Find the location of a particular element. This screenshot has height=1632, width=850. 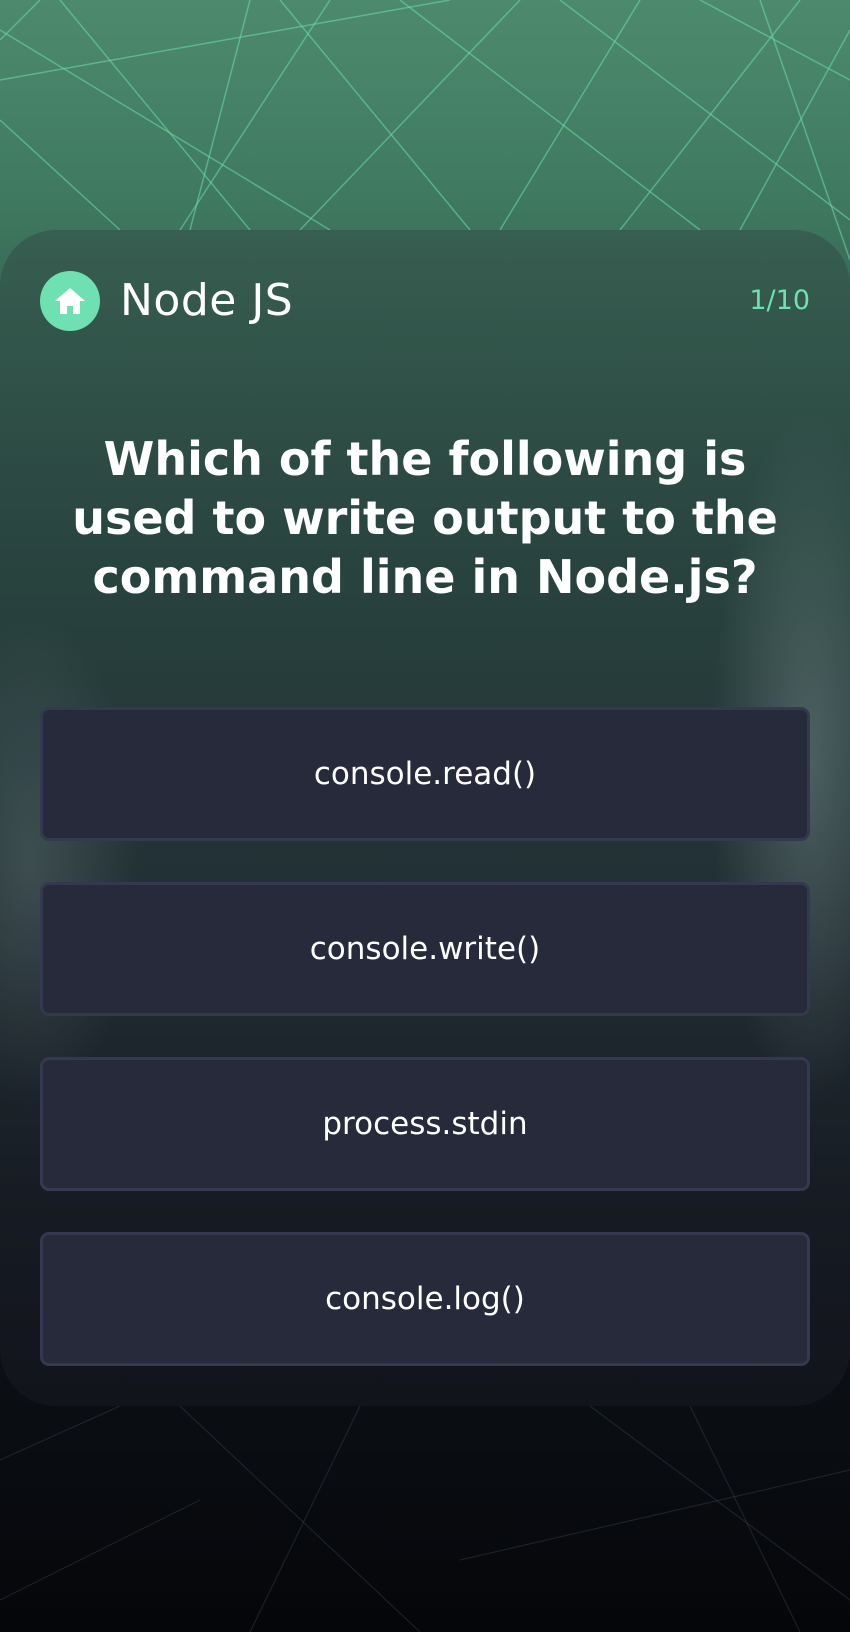

answer-option: process.stdin is located at coordinates (425, 1124).